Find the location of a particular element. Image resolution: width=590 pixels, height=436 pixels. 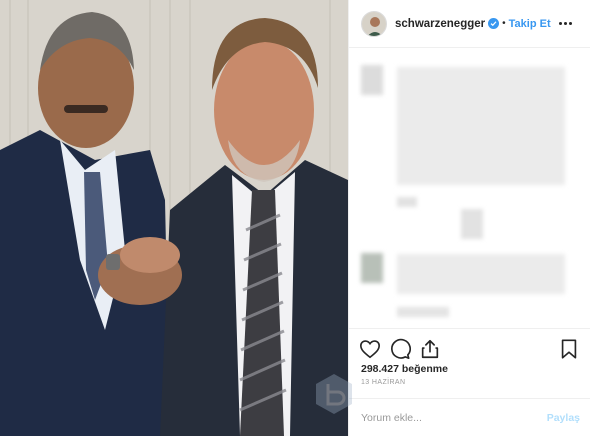

likes-number: 298.427 is located at coordinates (380, 369).